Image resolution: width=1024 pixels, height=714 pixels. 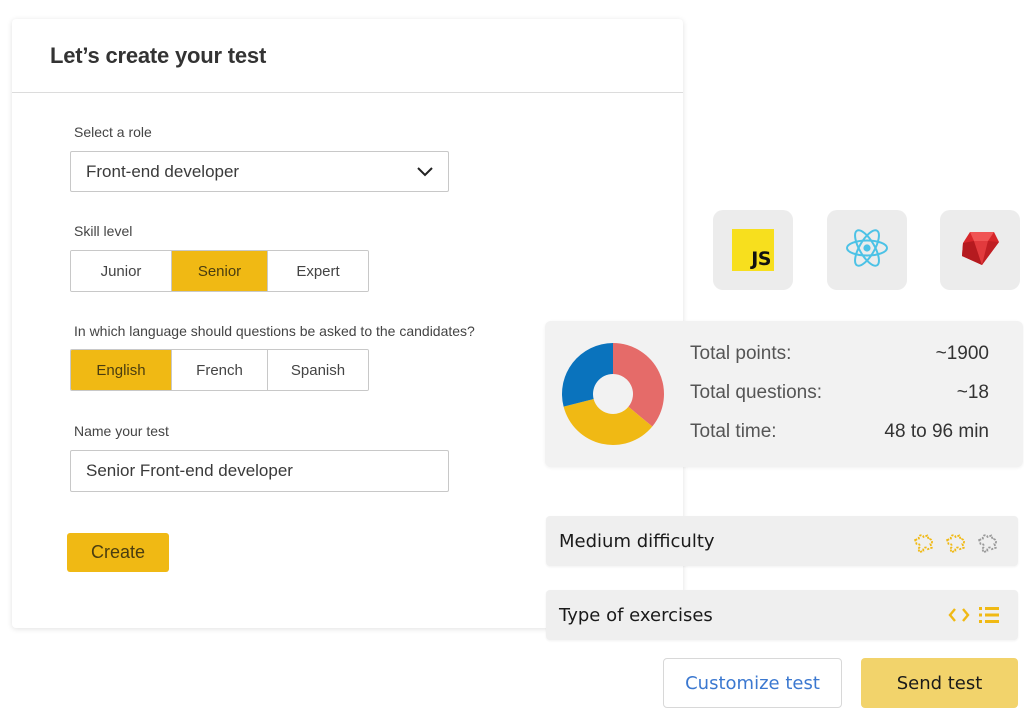 I want to click on skill-option-junior: Junior, so click(x=121, y=271).